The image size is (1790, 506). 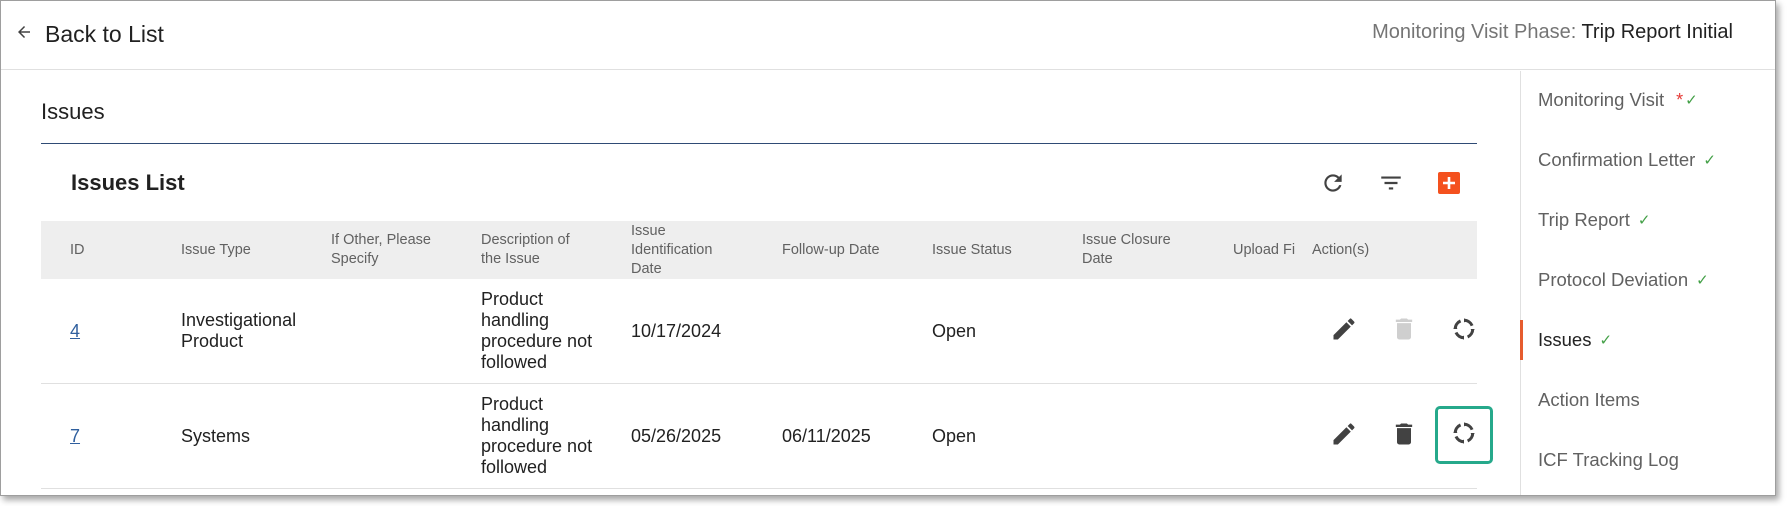 I want to click on sidebar-item-monitoring-visit: Monitoring Visit * ✓, so click(x=1648, y=100).